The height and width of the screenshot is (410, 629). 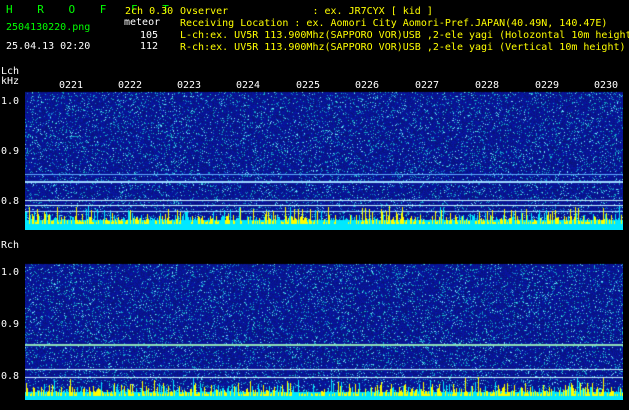 What do you see at coordinates (130, 85) in the screenshot?
I see `time-label: 0222` at bounding box center [130, 85].